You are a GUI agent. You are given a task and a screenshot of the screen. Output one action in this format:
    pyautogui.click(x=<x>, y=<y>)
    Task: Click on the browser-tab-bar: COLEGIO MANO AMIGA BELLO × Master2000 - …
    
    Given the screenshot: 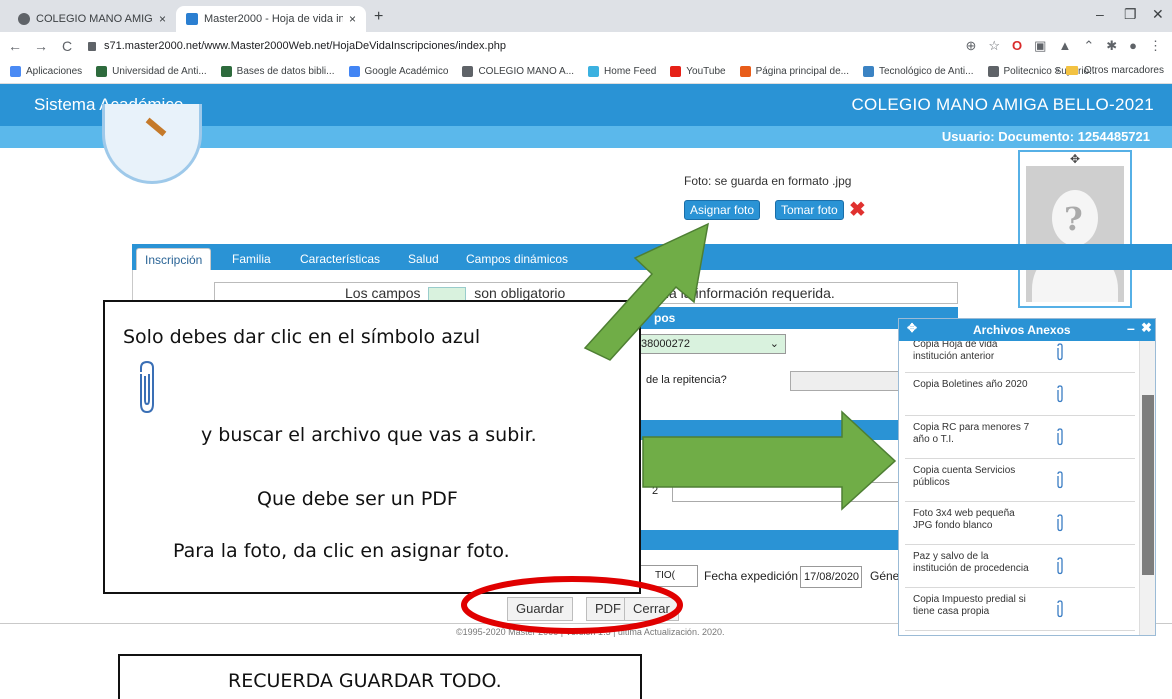 What is the action you would take?
    pyautogui.click(x=586, y=16)
    